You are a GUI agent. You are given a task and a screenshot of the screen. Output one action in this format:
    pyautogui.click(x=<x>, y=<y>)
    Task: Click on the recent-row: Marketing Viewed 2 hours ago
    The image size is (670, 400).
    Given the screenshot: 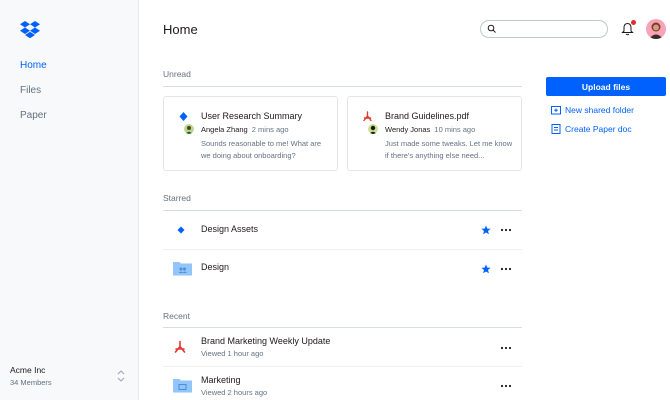 What is the action you would take?
    pyautogui.click(x=342, y=383)
    